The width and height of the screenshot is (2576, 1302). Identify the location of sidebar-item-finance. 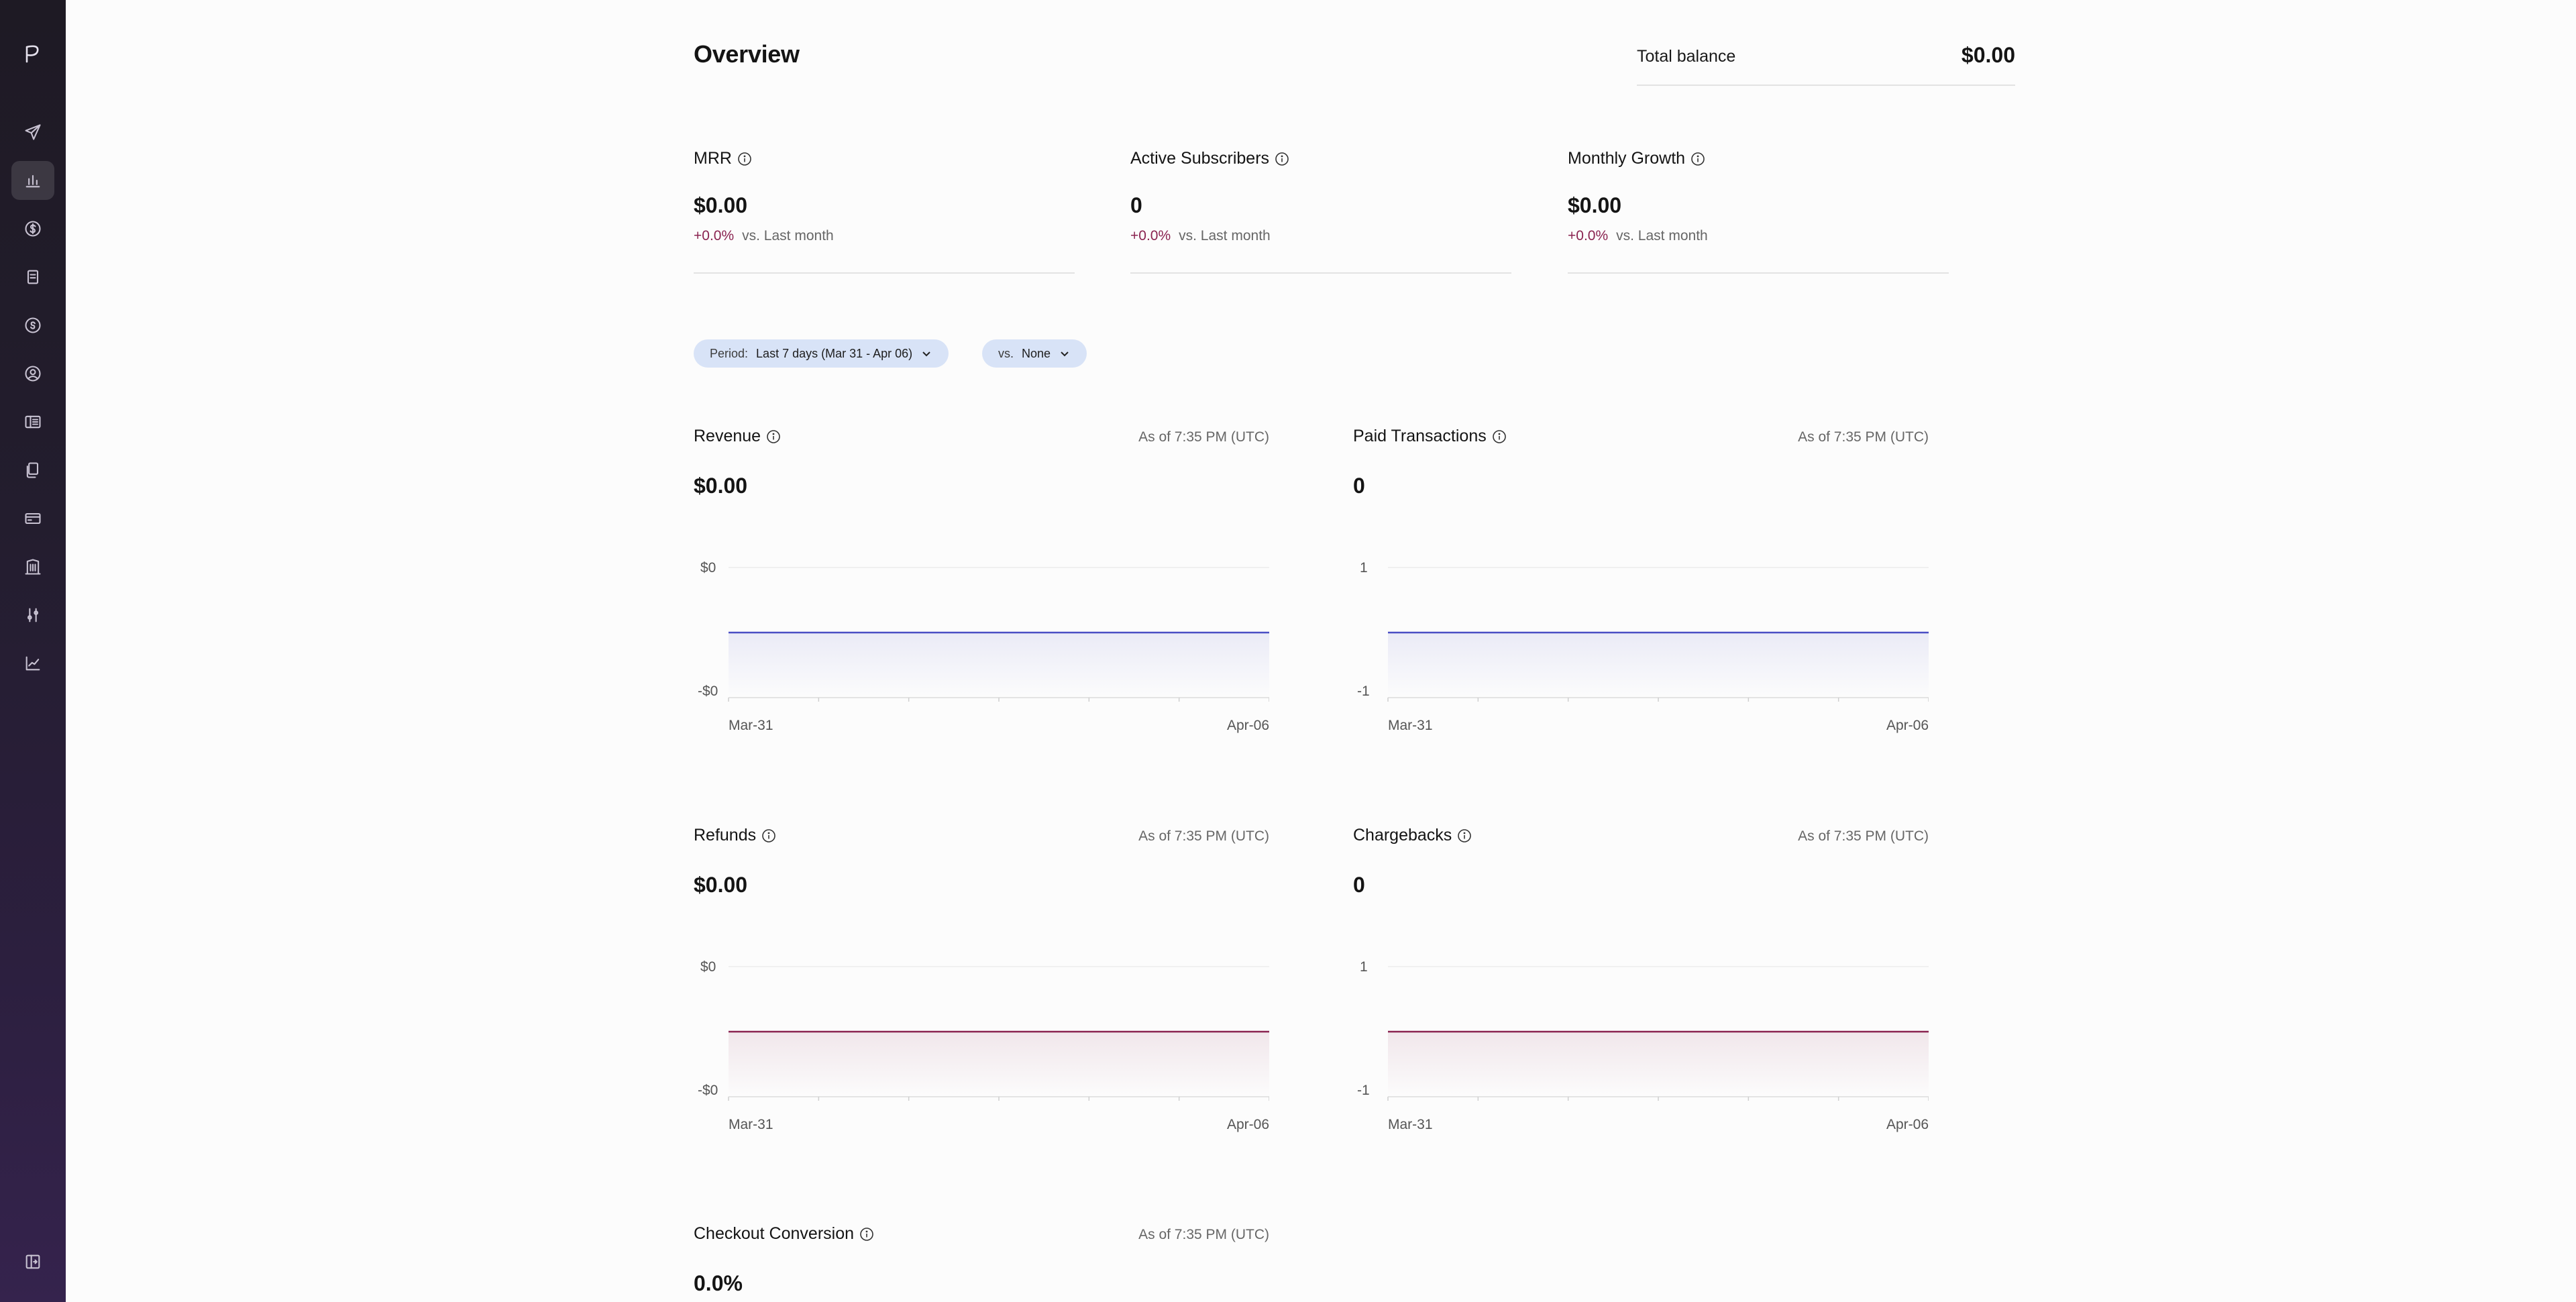
(32, 325).